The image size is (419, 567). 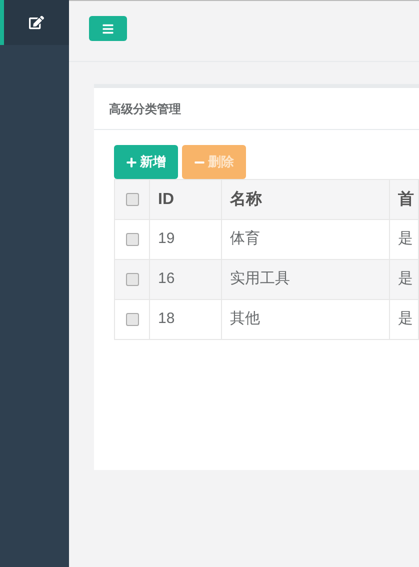 I want to click on add-button: 新增, so click(x=146, y=162).